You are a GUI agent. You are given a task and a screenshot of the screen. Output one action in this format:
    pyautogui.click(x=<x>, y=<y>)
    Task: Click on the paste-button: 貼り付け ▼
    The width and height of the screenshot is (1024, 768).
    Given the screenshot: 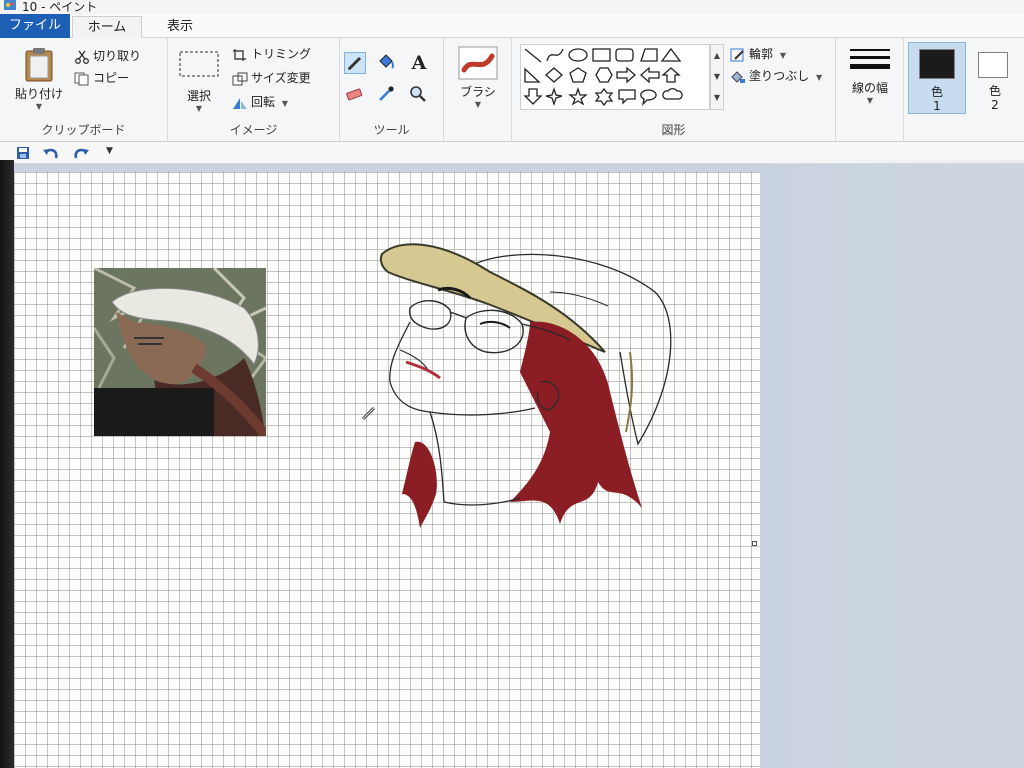 What is the action you would take?
    pyautogui.click(x=39, y=82)
    